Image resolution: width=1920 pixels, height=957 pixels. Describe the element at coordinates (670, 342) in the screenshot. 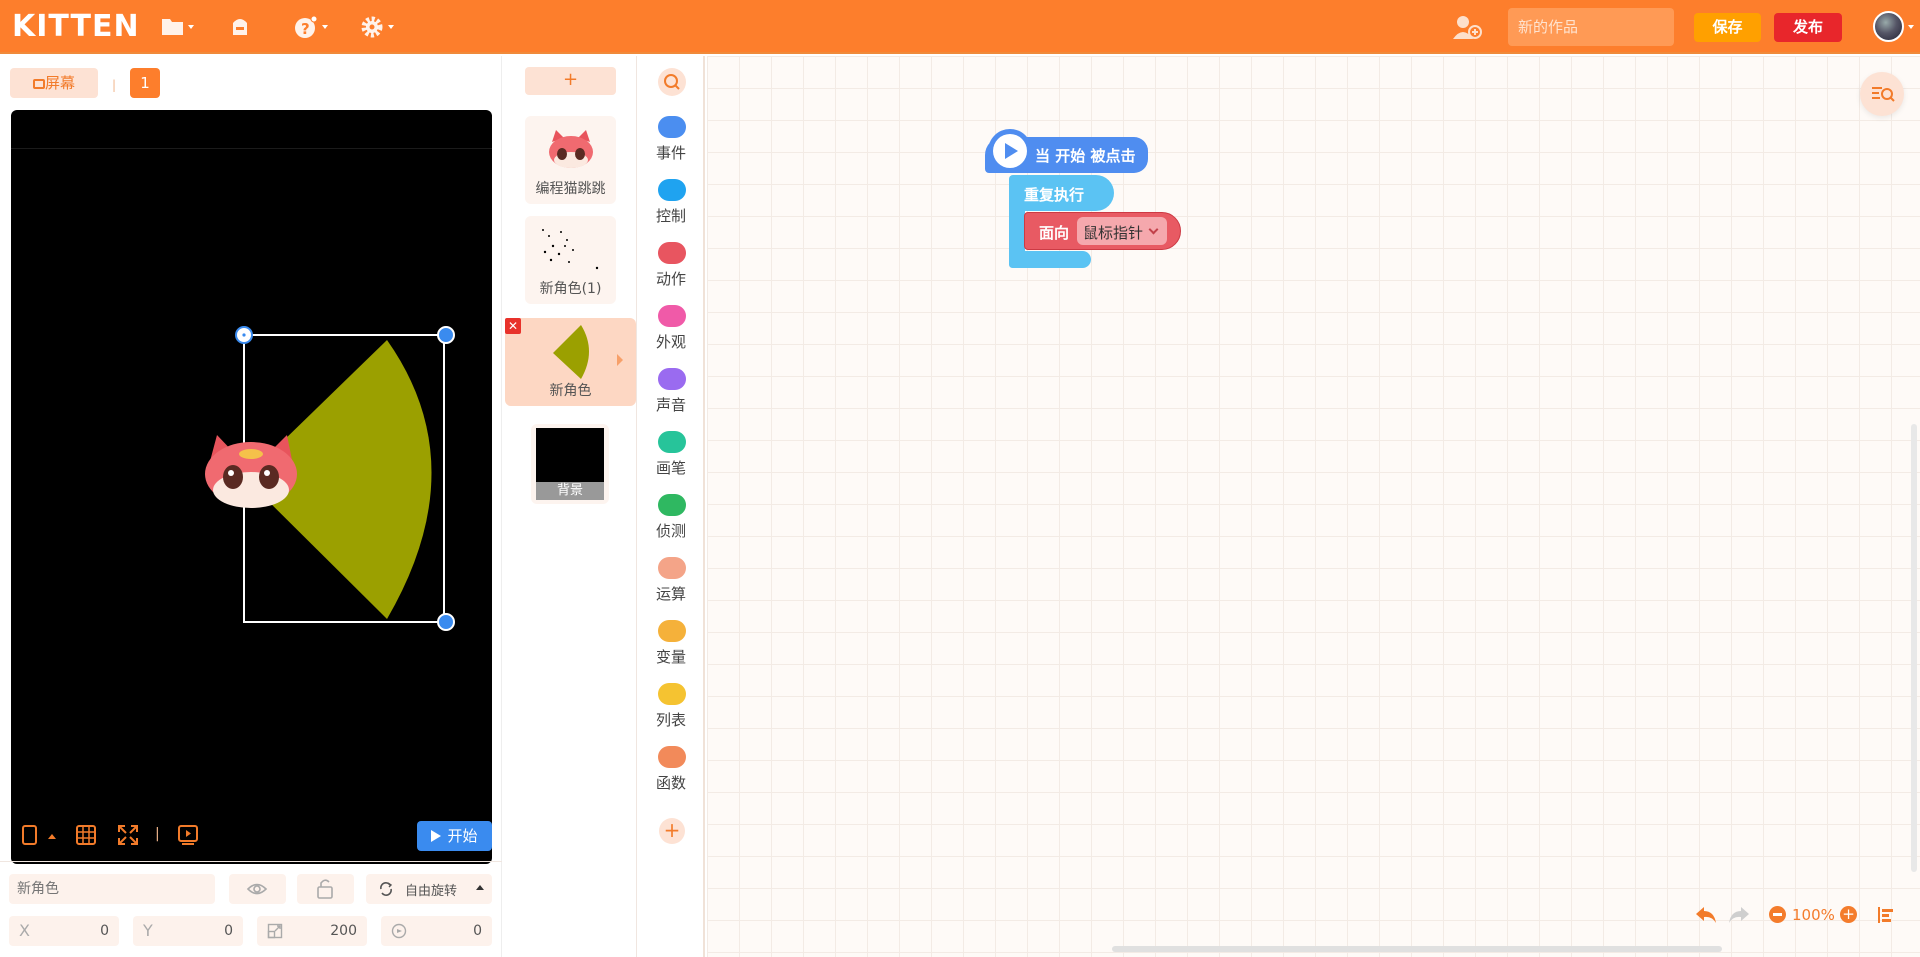

I see `category-label: 外观` at that location.